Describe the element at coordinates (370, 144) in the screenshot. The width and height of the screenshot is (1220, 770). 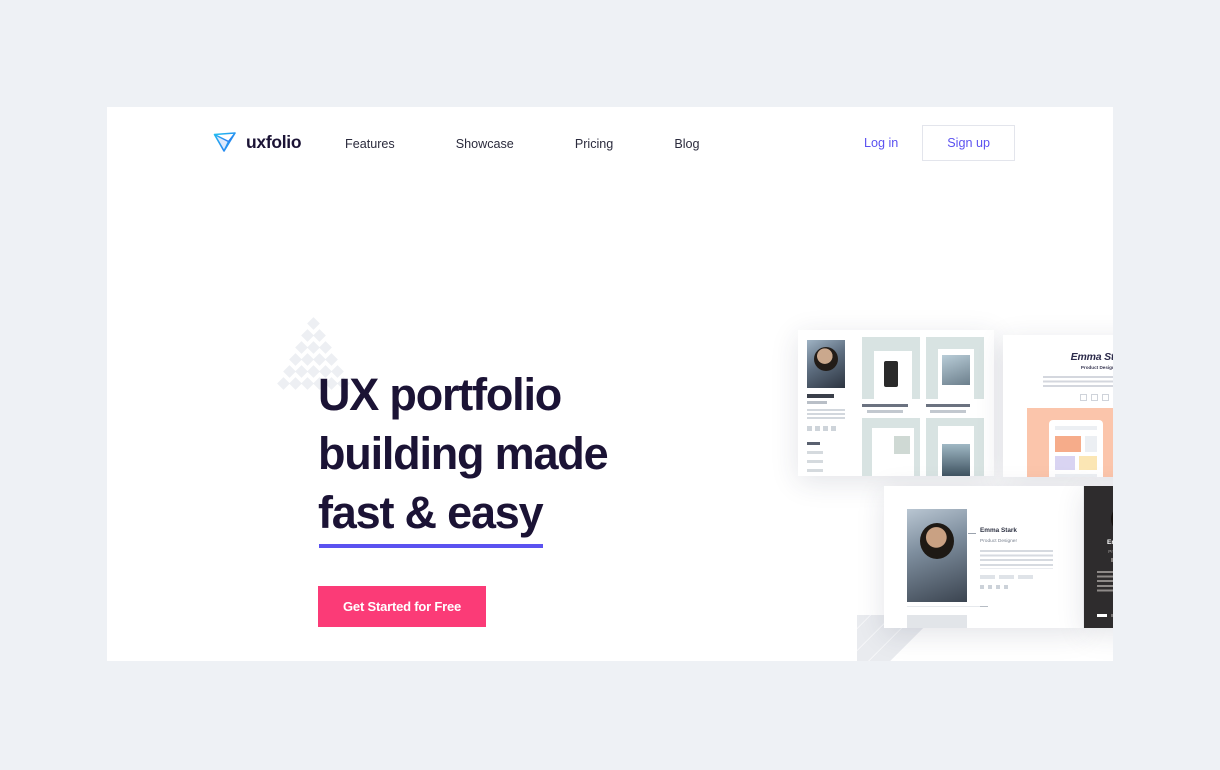
I see `nav-link-features: Features` at that location.